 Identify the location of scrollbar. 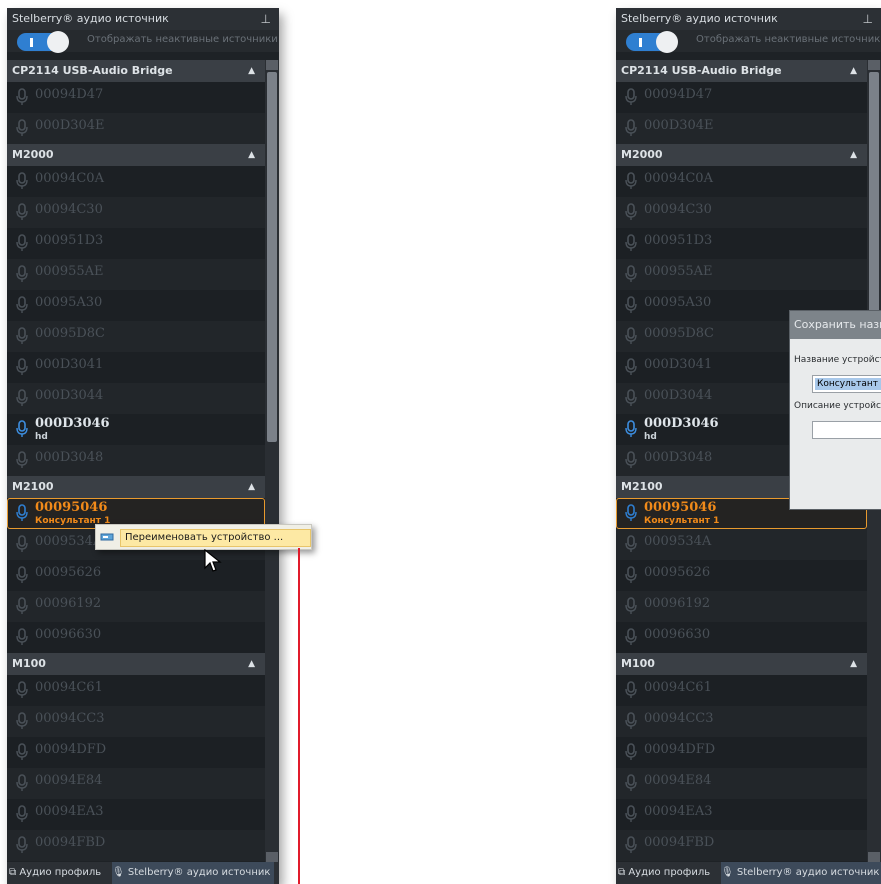
(272, 461).